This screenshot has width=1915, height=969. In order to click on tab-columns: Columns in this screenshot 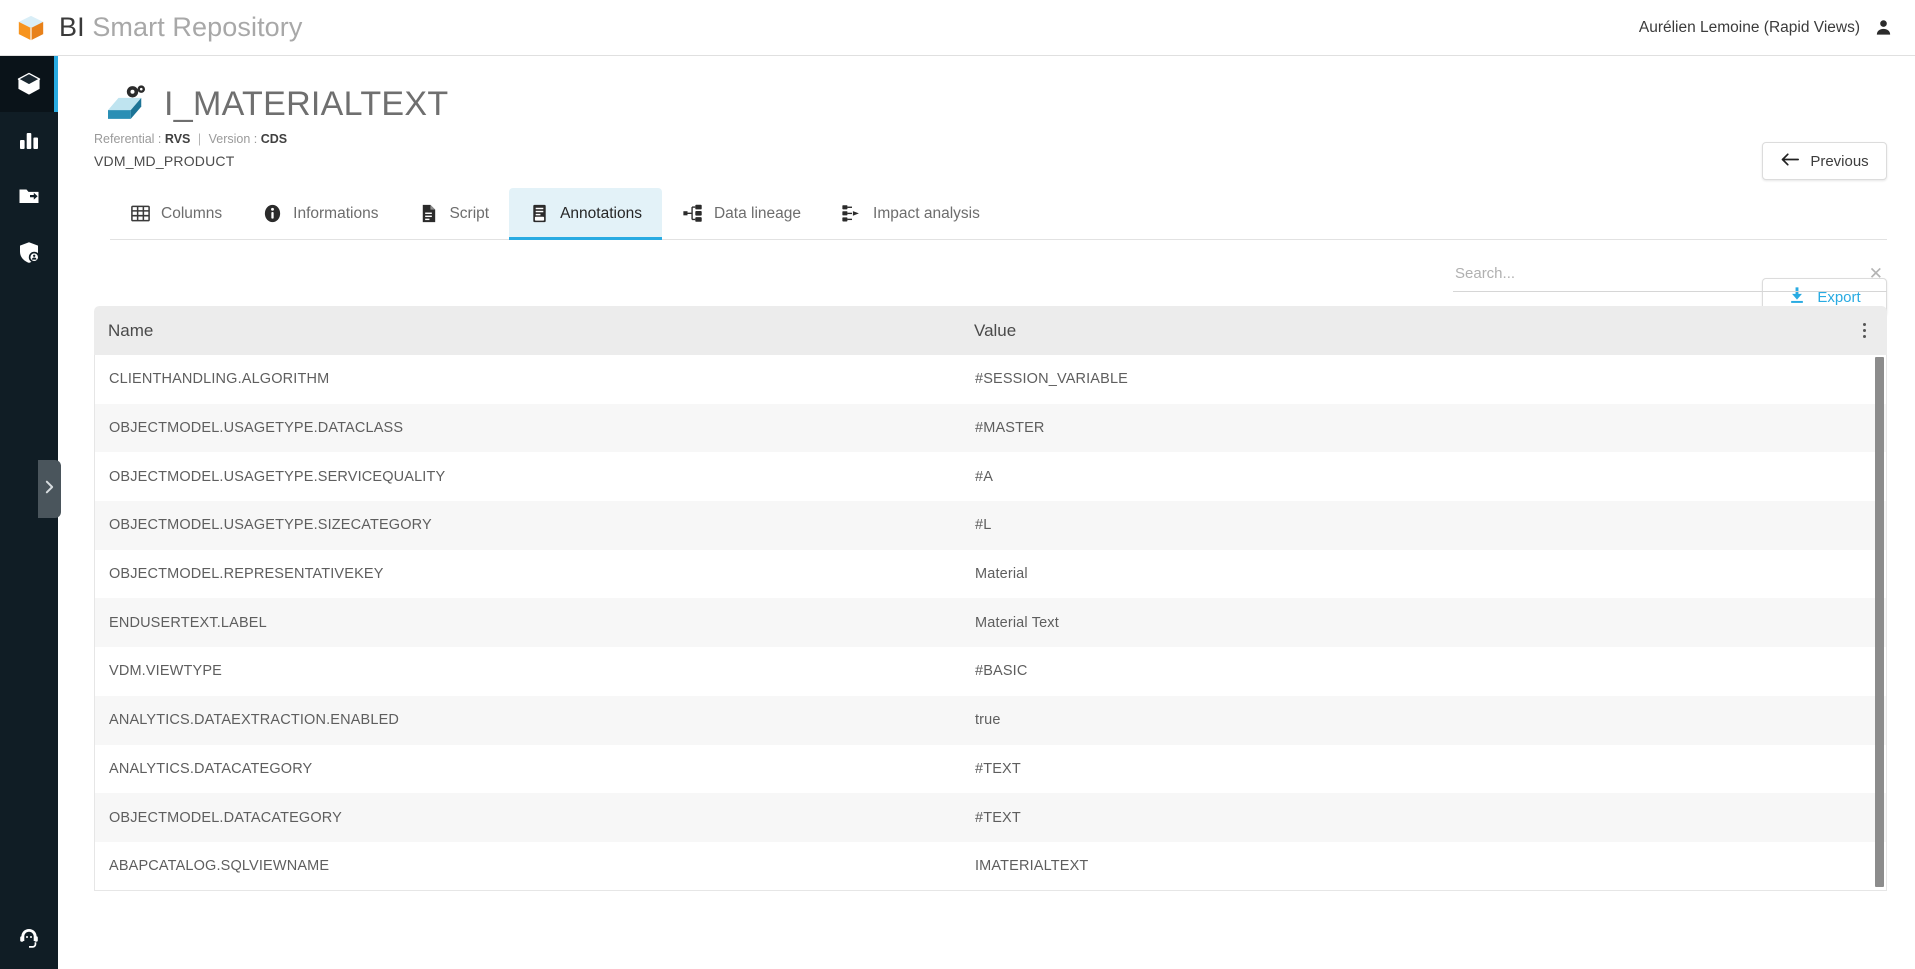, I will do `click(176, 213)`.